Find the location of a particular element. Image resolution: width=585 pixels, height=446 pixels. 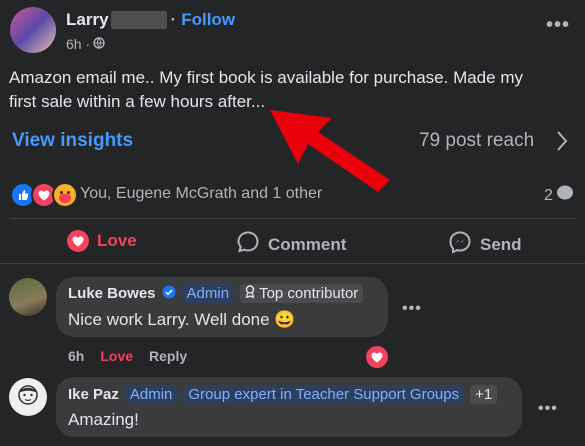

post-meta: 6h · is located at coordinates (85, 44).